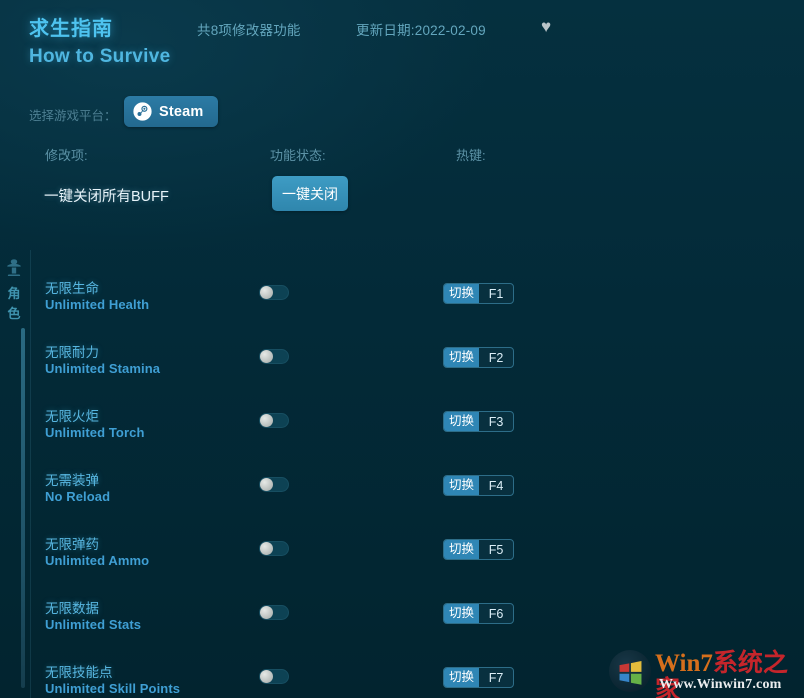 This screenshot has height=698, width=804. What do you see at coordinates (496, 421) in the screenshot?
I see `hotkey-key-label: F3` at bounding box center [496, 421].